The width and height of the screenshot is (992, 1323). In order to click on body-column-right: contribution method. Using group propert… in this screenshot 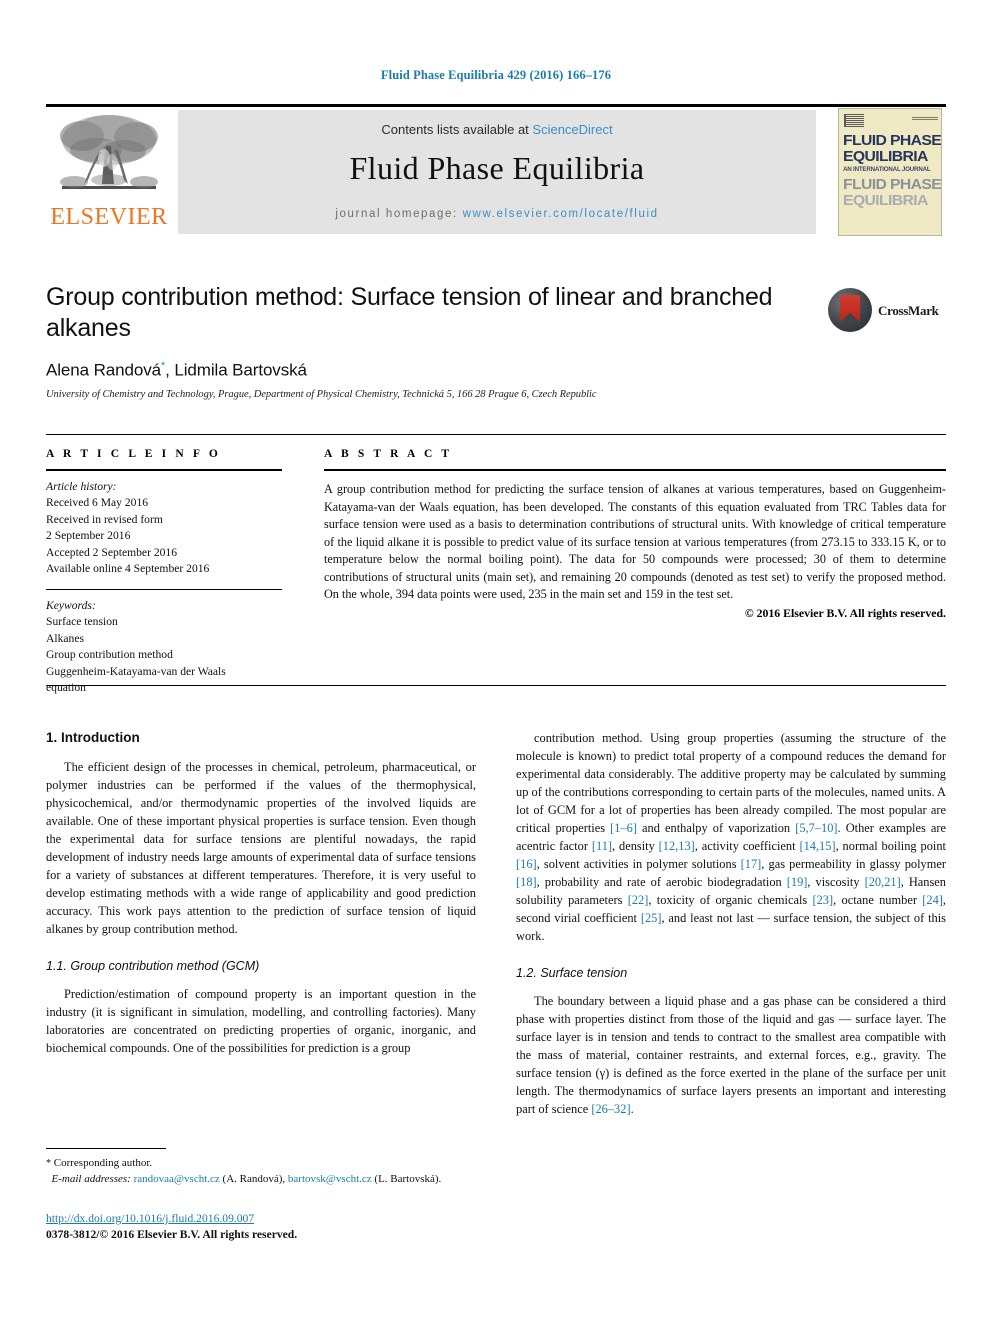, I will do `click(731, 924)`.